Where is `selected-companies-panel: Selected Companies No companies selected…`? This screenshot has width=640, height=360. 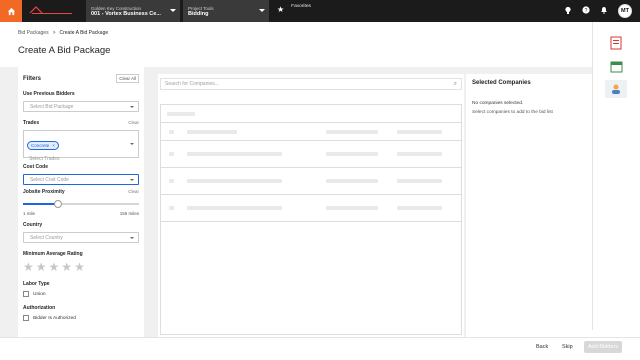 selected-companies-panel: Selected Companies No companies selected… is located at coordinates (529, 205).